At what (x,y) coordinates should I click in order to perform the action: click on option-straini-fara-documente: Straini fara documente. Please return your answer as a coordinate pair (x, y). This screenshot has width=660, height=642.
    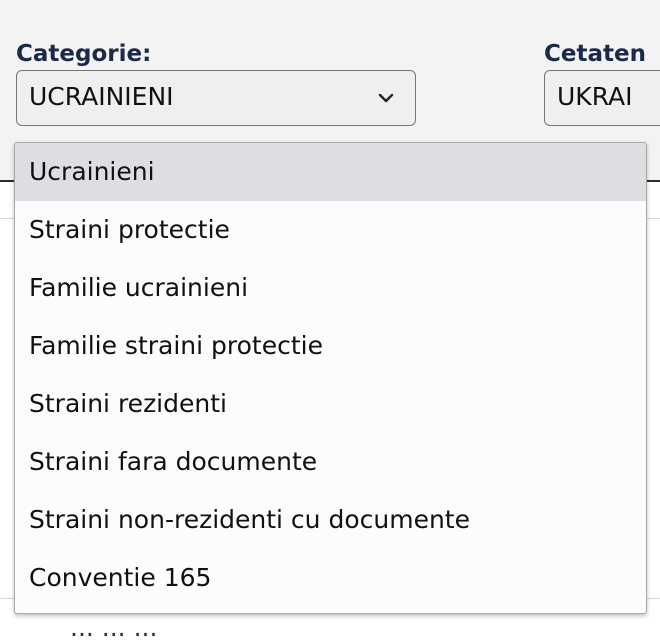
    Looking at the image, I should click on (330, 462).